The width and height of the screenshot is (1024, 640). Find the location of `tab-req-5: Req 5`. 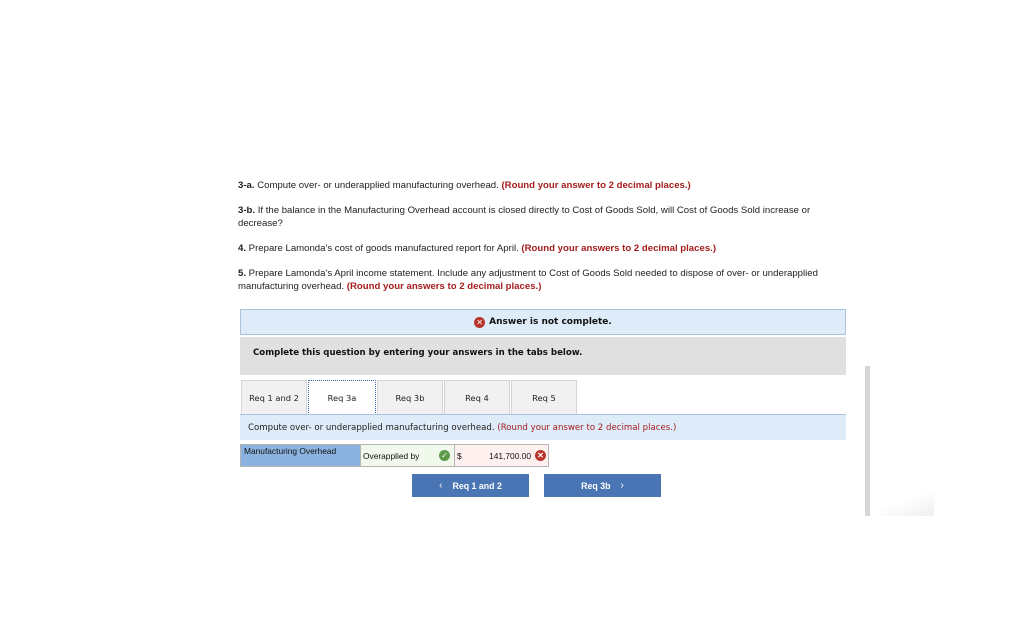

tab-req-5: Req 5 is located at coordinates (544, 397).